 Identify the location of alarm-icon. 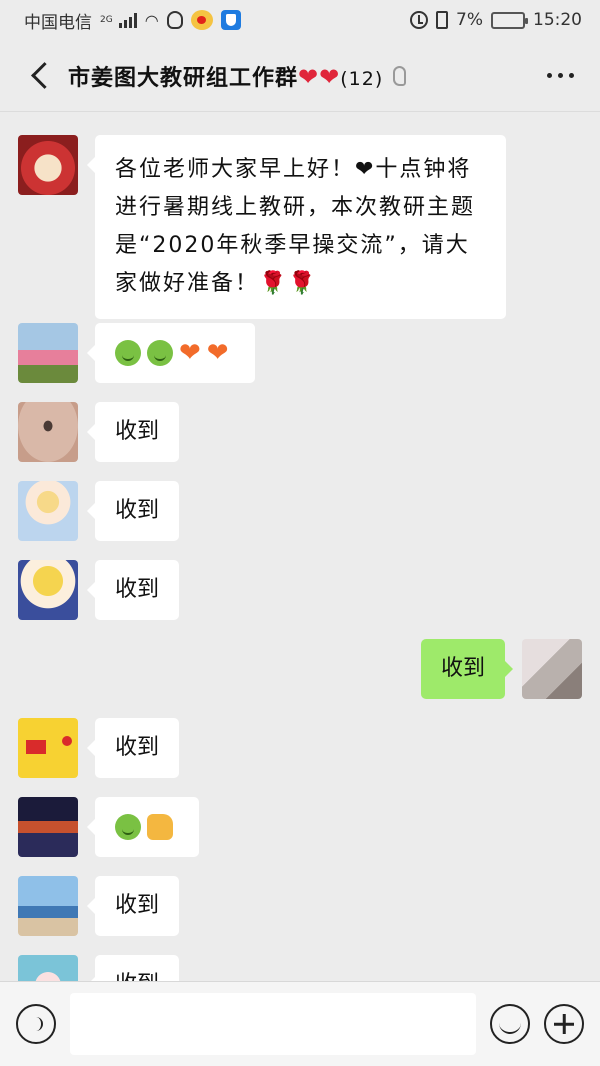
(419, 20).